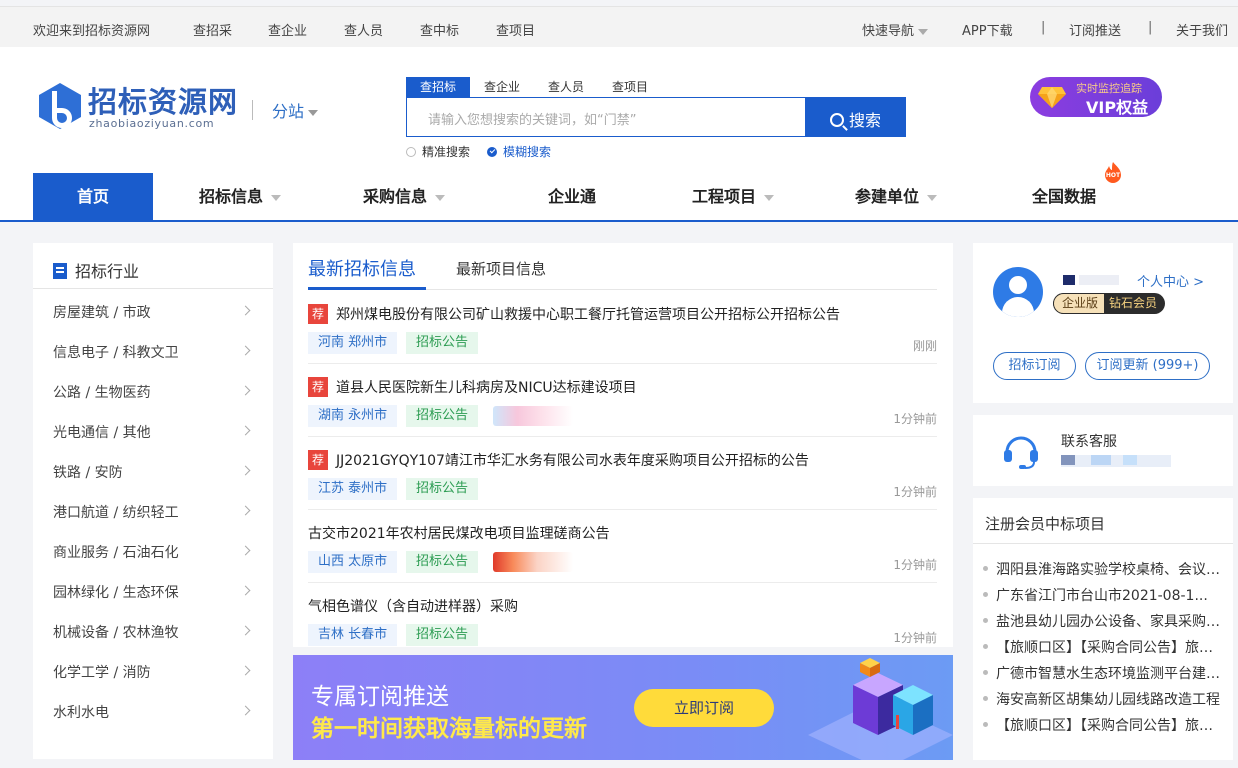  What do you see at coordinates (895, 29) in the screenshot?
I see `quick-nav-dropdown: 快速导航` at bounding box center [895, 29].